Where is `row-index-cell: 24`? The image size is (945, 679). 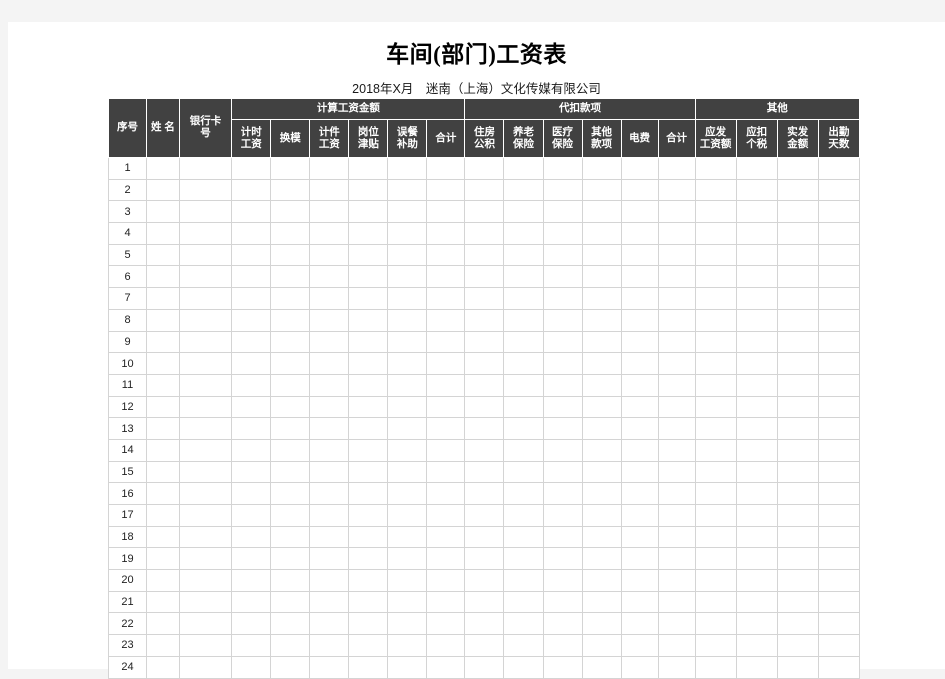
row-index-cell: 24 is located at coordinates (127, 667).